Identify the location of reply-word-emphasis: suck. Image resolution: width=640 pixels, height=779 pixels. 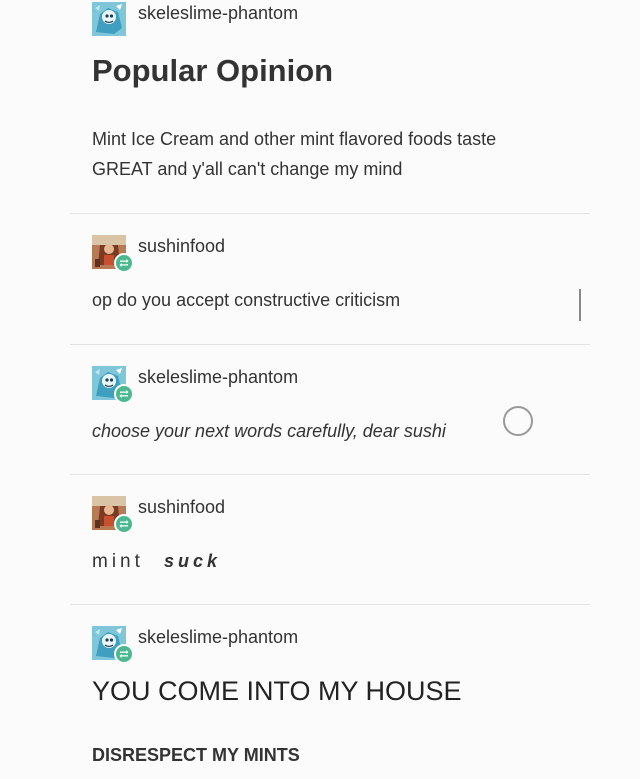
(192, 561).